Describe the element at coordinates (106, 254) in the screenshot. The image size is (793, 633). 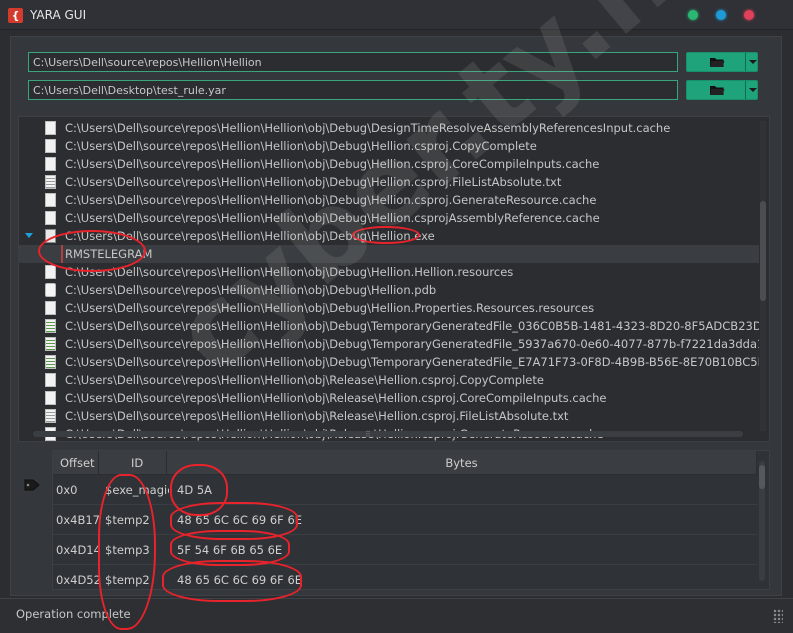
I see `rule-name-label: RMSTELEGRAM` at that location.